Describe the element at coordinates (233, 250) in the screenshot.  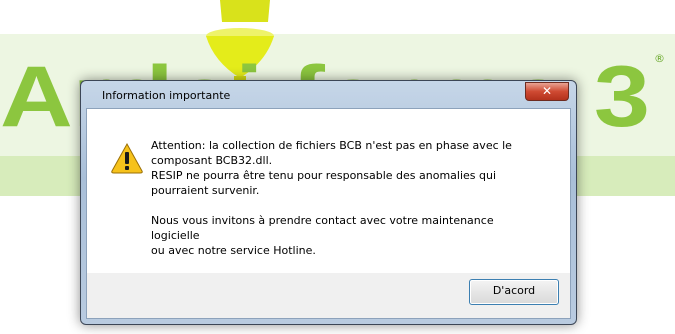
I see `message-line: ou avec notre service Hotline.` at that location.